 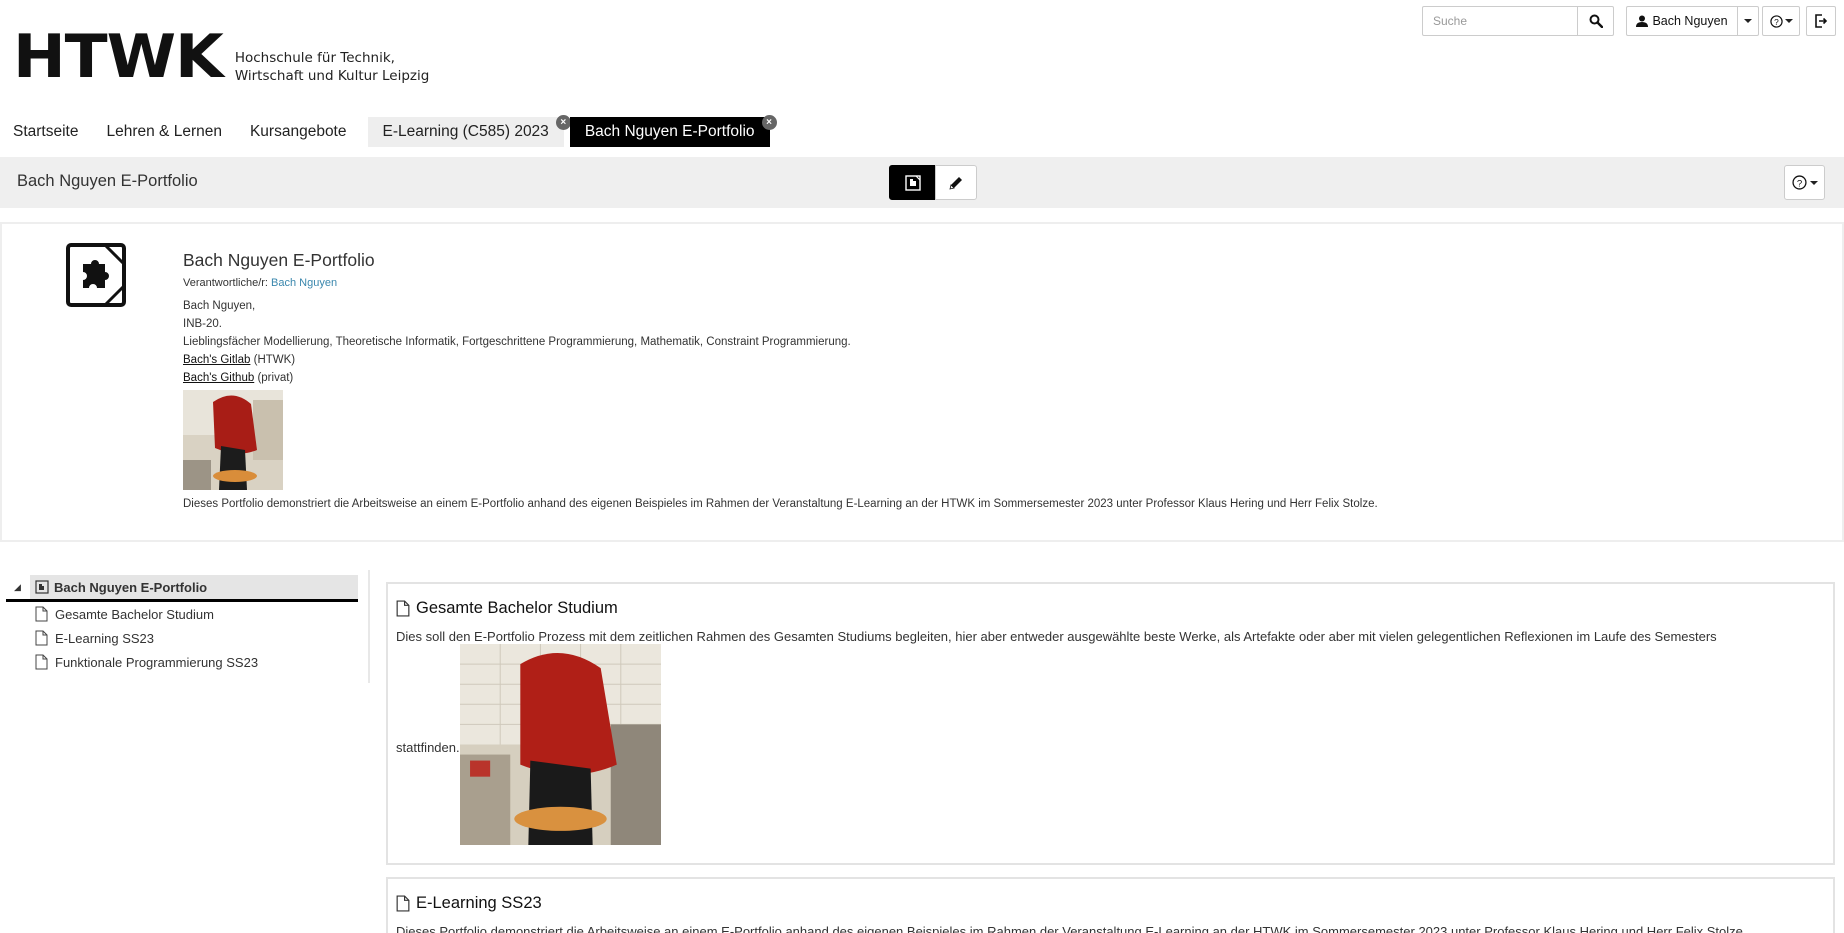 What do you see at coordinates (164, 132) in the screenshot?
I see `nav-item-lehren-lernen: Lehren & Lernen` at bounding box center [164, 132].